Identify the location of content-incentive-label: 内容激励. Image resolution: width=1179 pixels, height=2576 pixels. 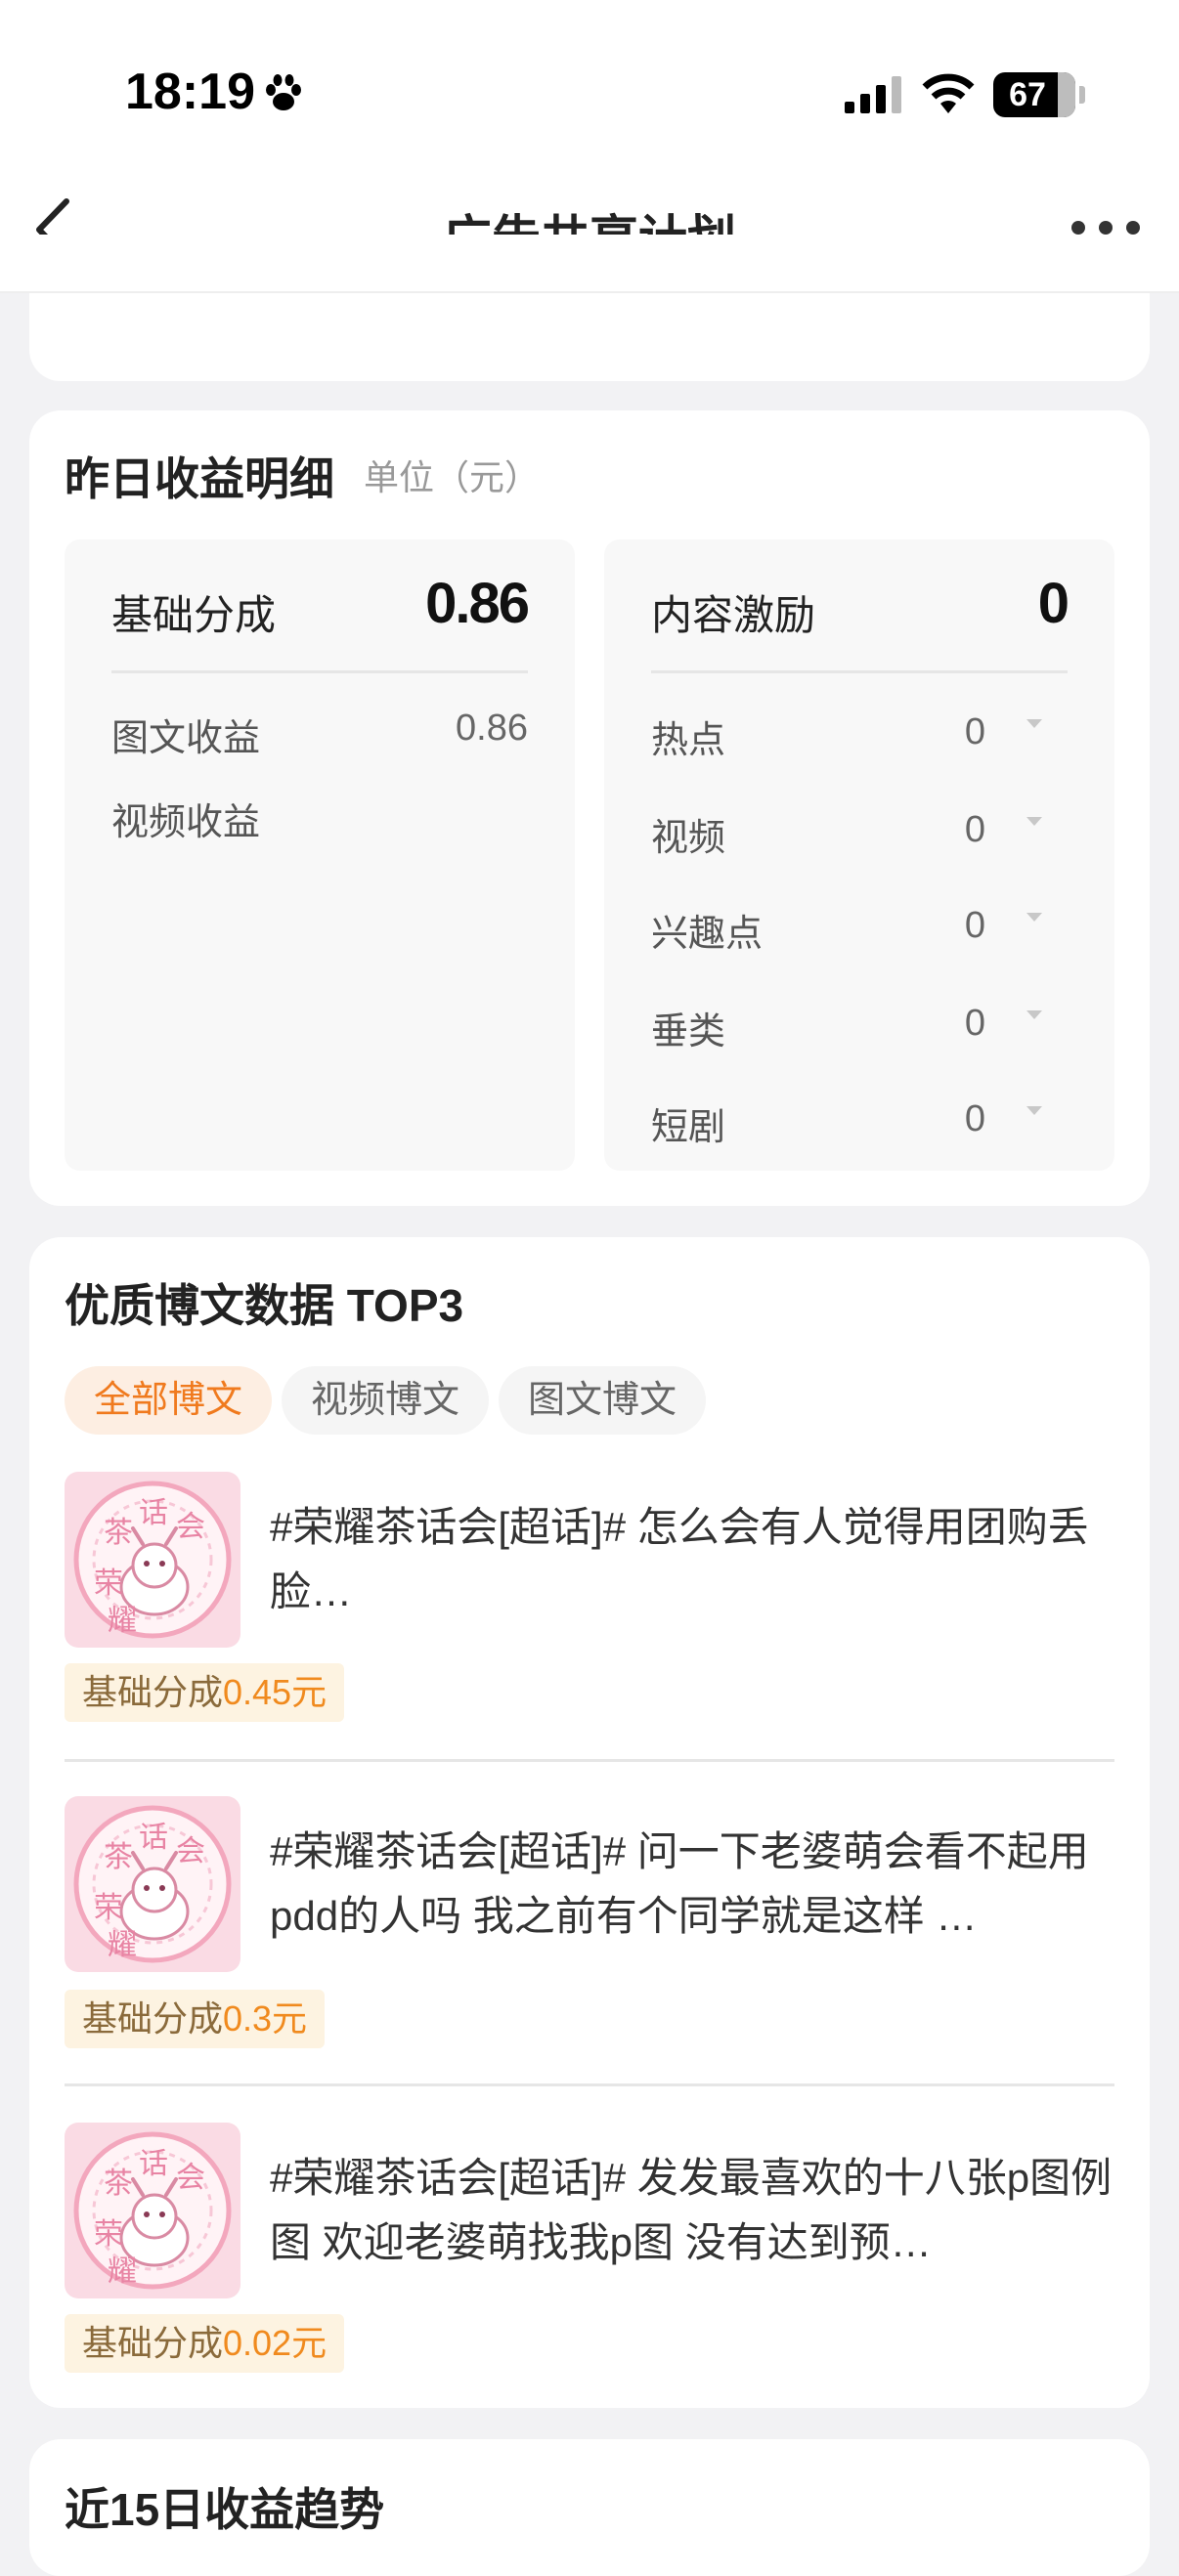
(733, 615).